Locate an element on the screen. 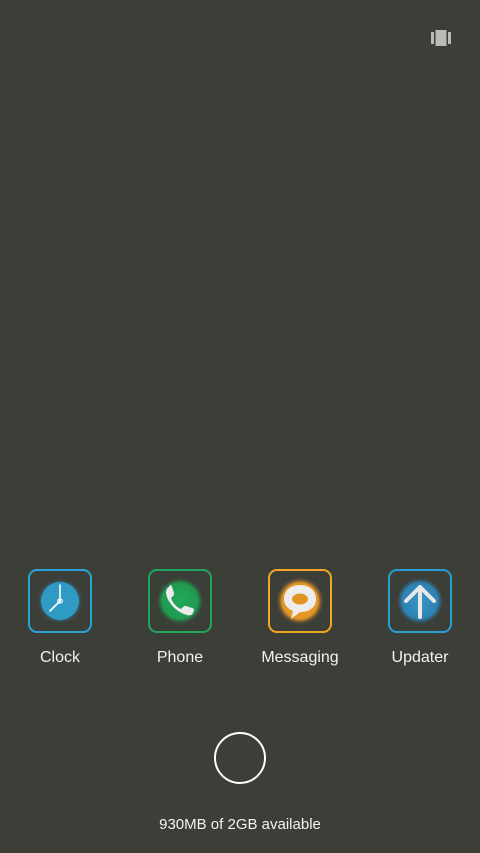 The height and width of the screenshot is (853, 480). clock-icon is located at coordinates (60, 601).